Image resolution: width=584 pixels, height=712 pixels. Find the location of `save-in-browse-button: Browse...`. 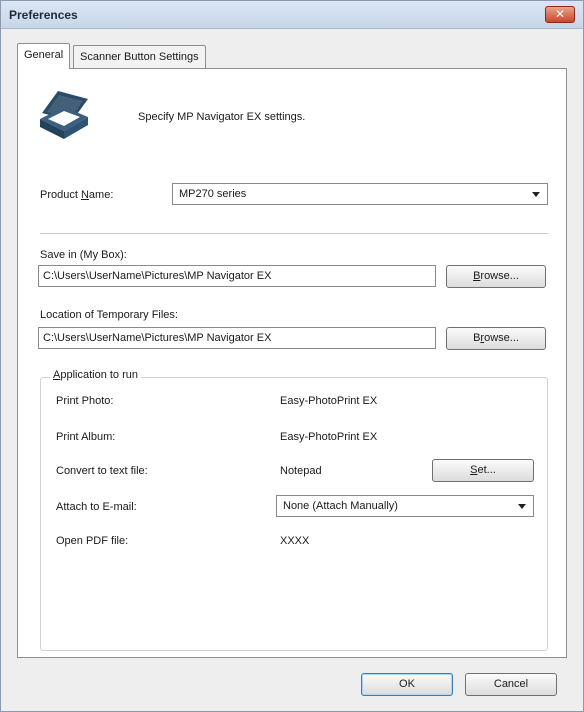

save-in-browse-button: Browse... is located at coordinates (496, 276).